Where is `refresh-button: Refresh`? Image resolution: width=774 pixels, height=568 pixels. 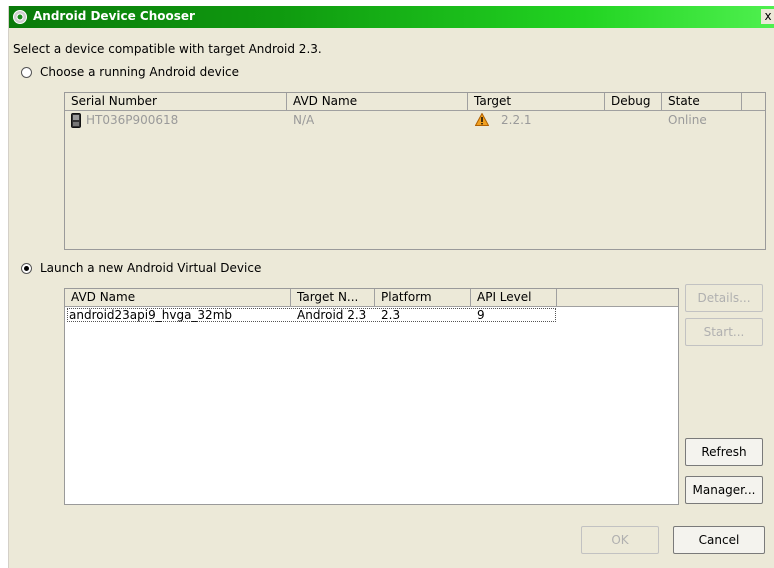
refresh-button: Refresh is located at coordinates (724, 452).